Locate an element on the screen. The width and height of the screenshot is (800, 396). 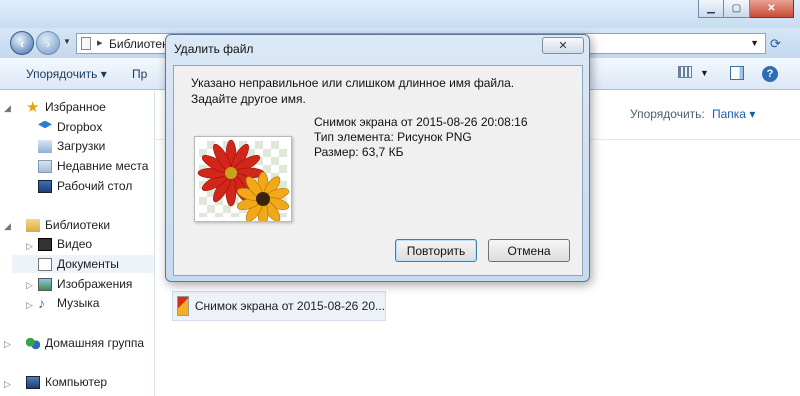
sidebar-item-downloads: Загрузки is located at coordinates (71, 146).